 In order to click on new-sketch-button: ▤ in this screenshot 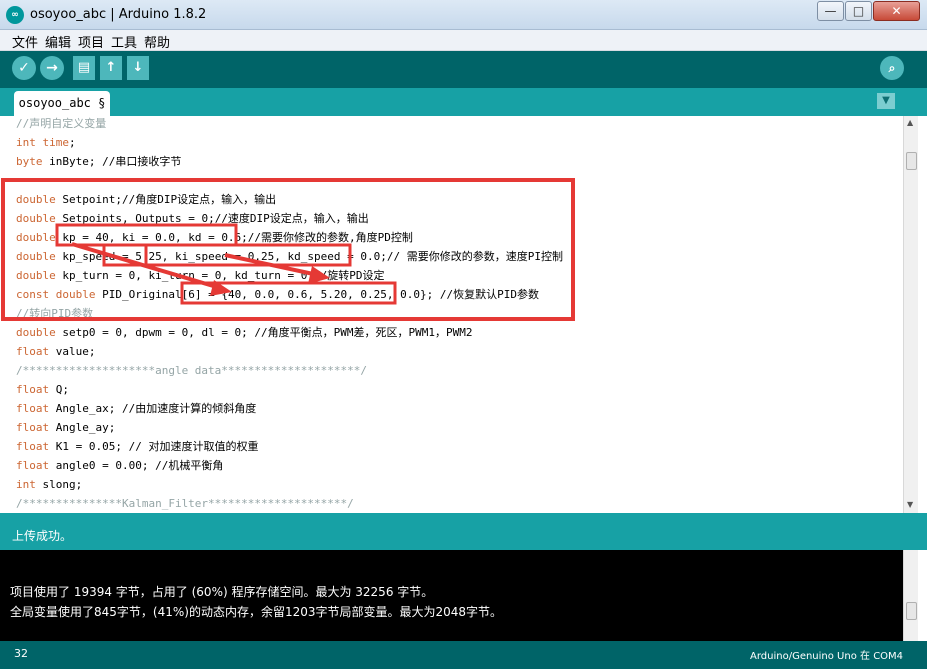, I will do `click(84, 68)`.